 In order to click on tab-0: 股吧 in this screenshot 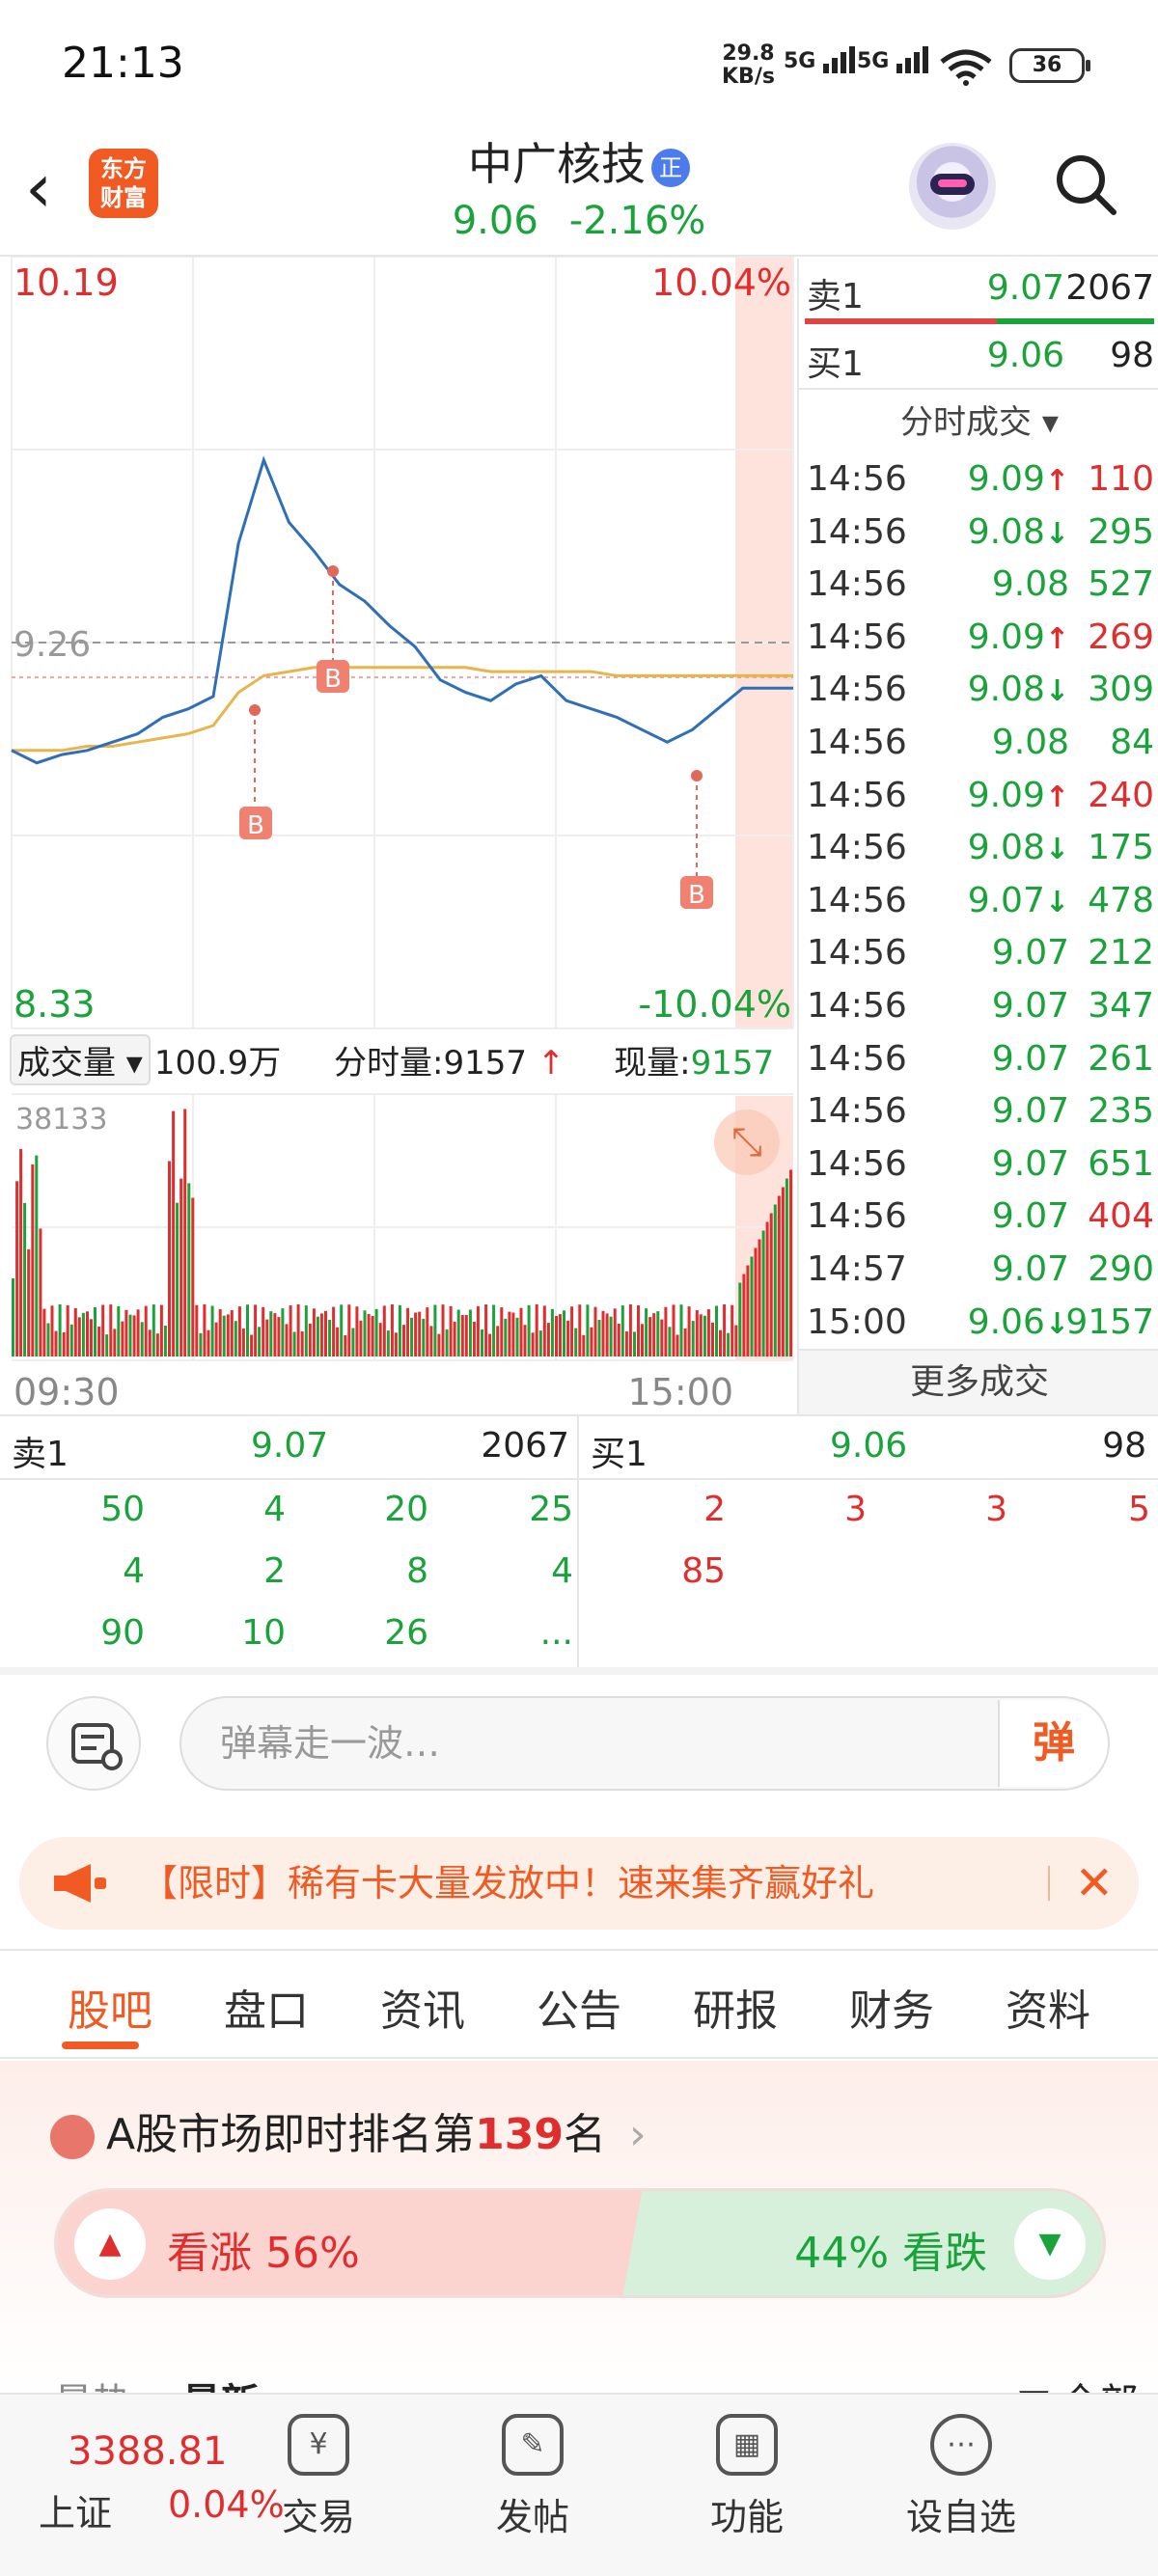, I will do `click(110, 2007)`.